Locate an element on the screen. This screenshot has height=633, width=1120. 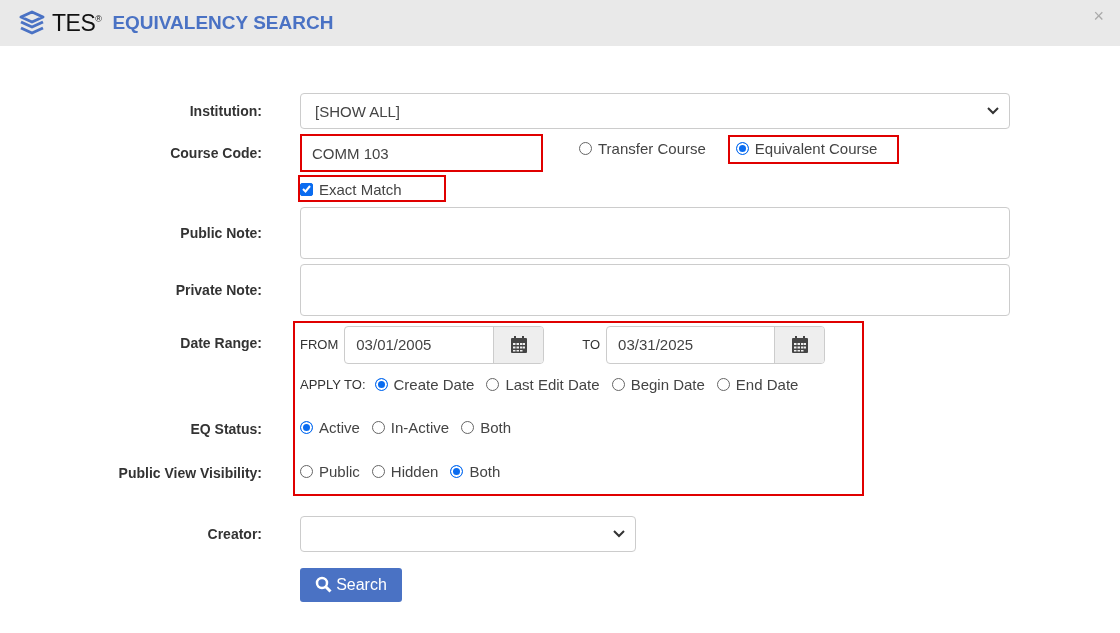
field-label: Course Code: is located at coordinates (215, 153).